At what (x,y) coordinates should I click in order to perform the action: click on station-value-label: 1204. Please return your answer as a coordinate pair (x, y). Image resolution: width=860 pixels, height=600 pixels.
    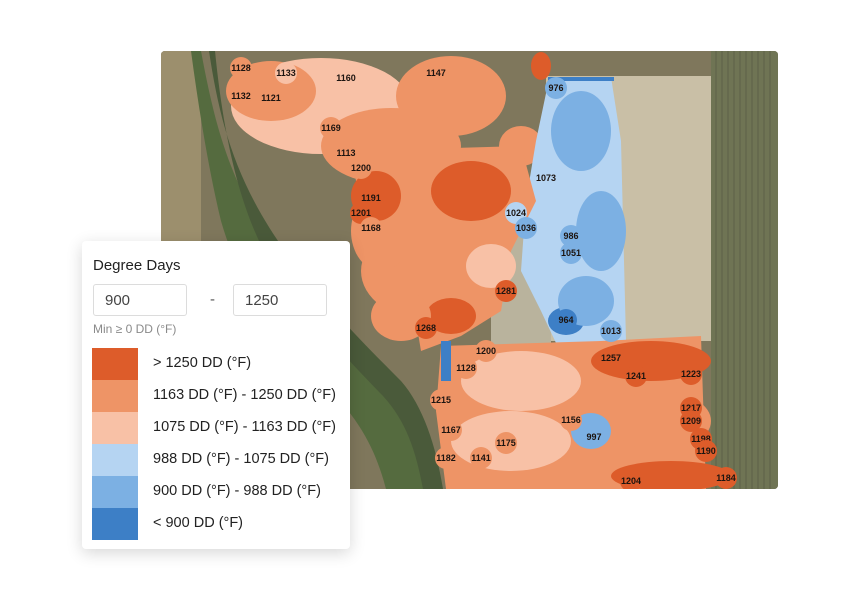
    Looking at the image, I should click on (631, 481).